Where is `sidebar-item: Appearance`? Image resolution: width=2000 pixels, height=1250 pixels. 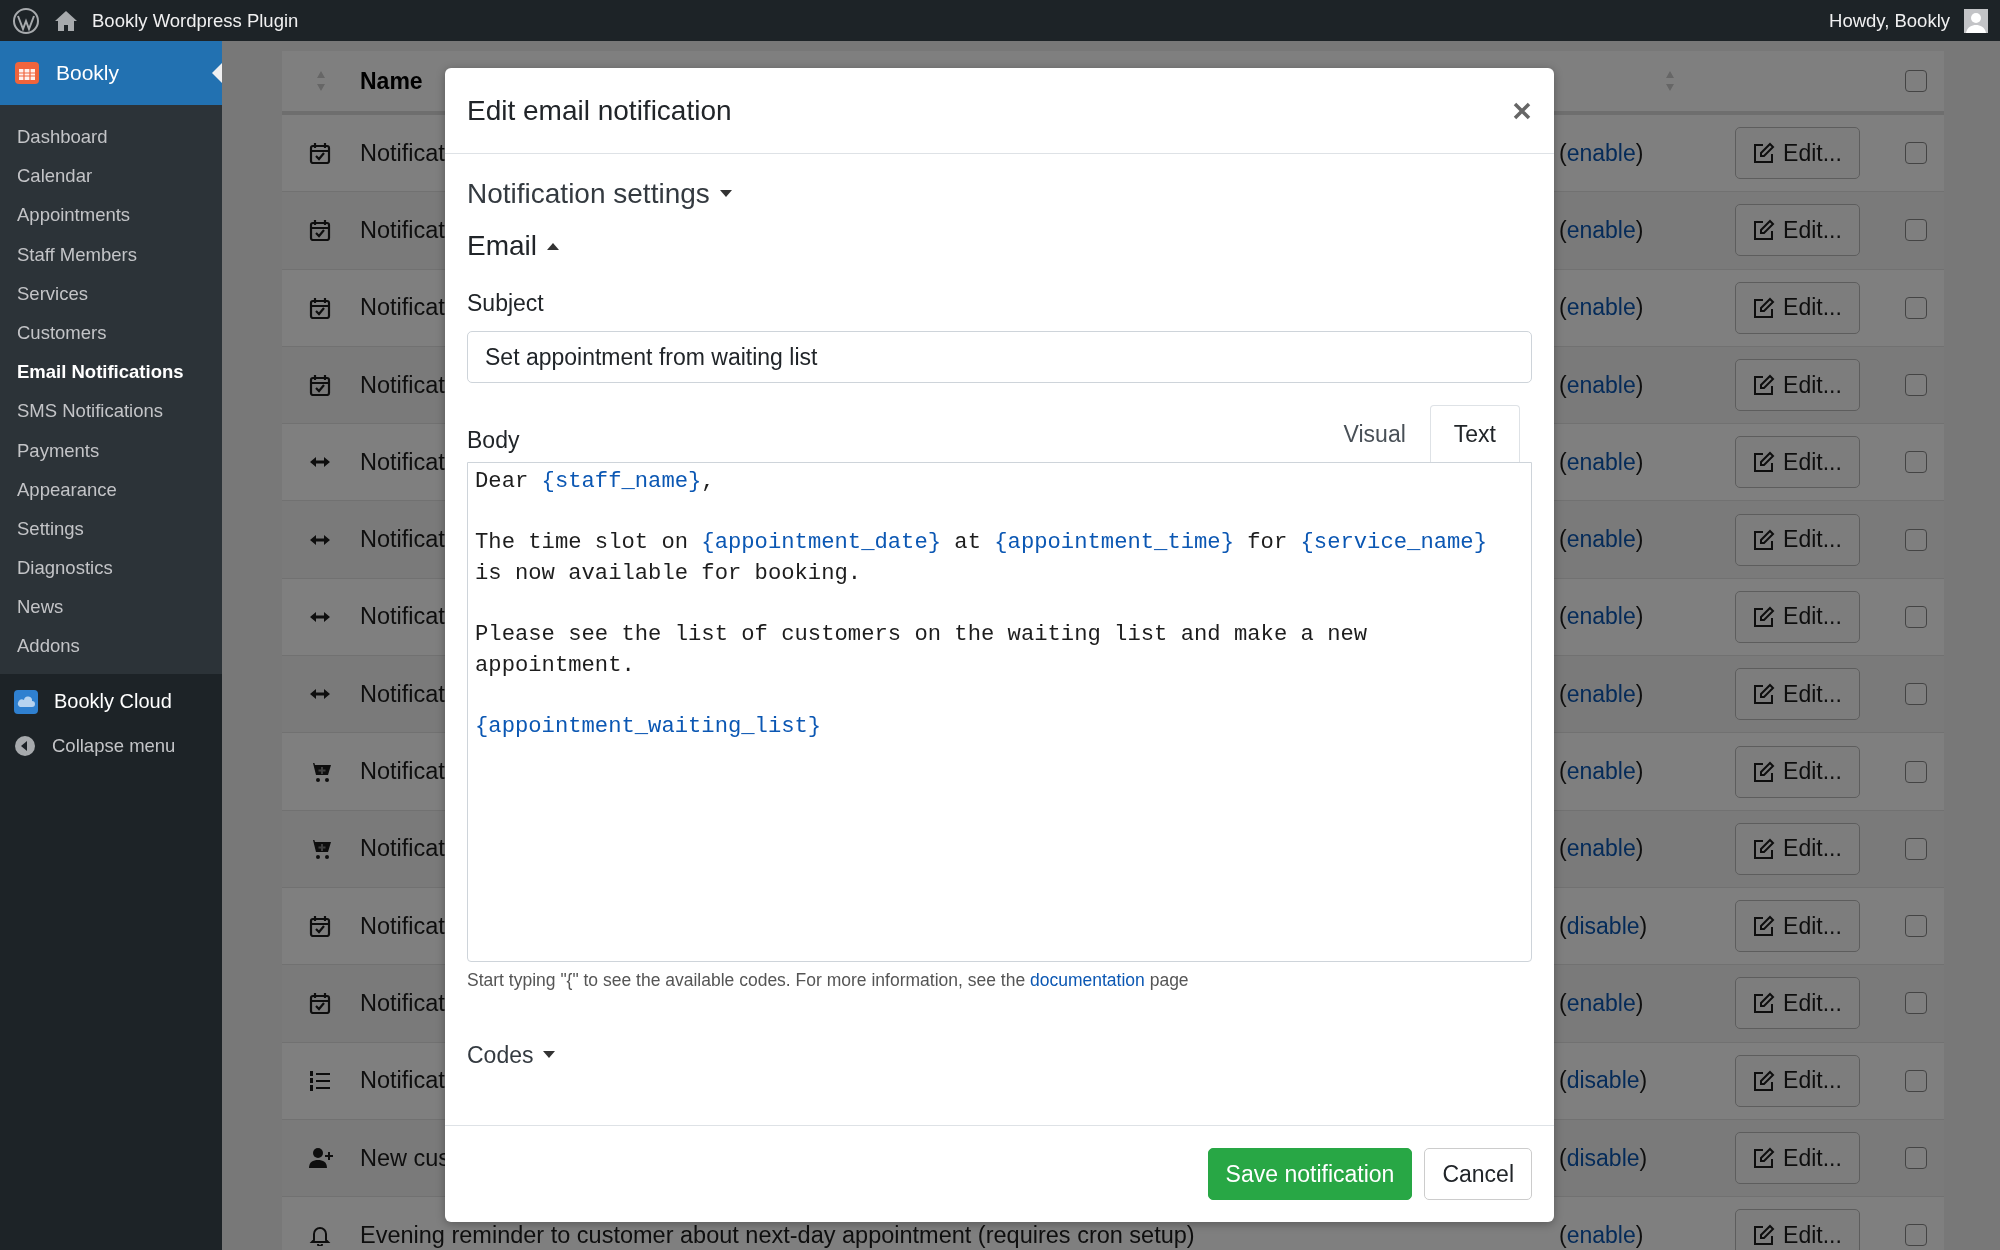
sidebar-item: Appearance is located at coordinates (111, 489).